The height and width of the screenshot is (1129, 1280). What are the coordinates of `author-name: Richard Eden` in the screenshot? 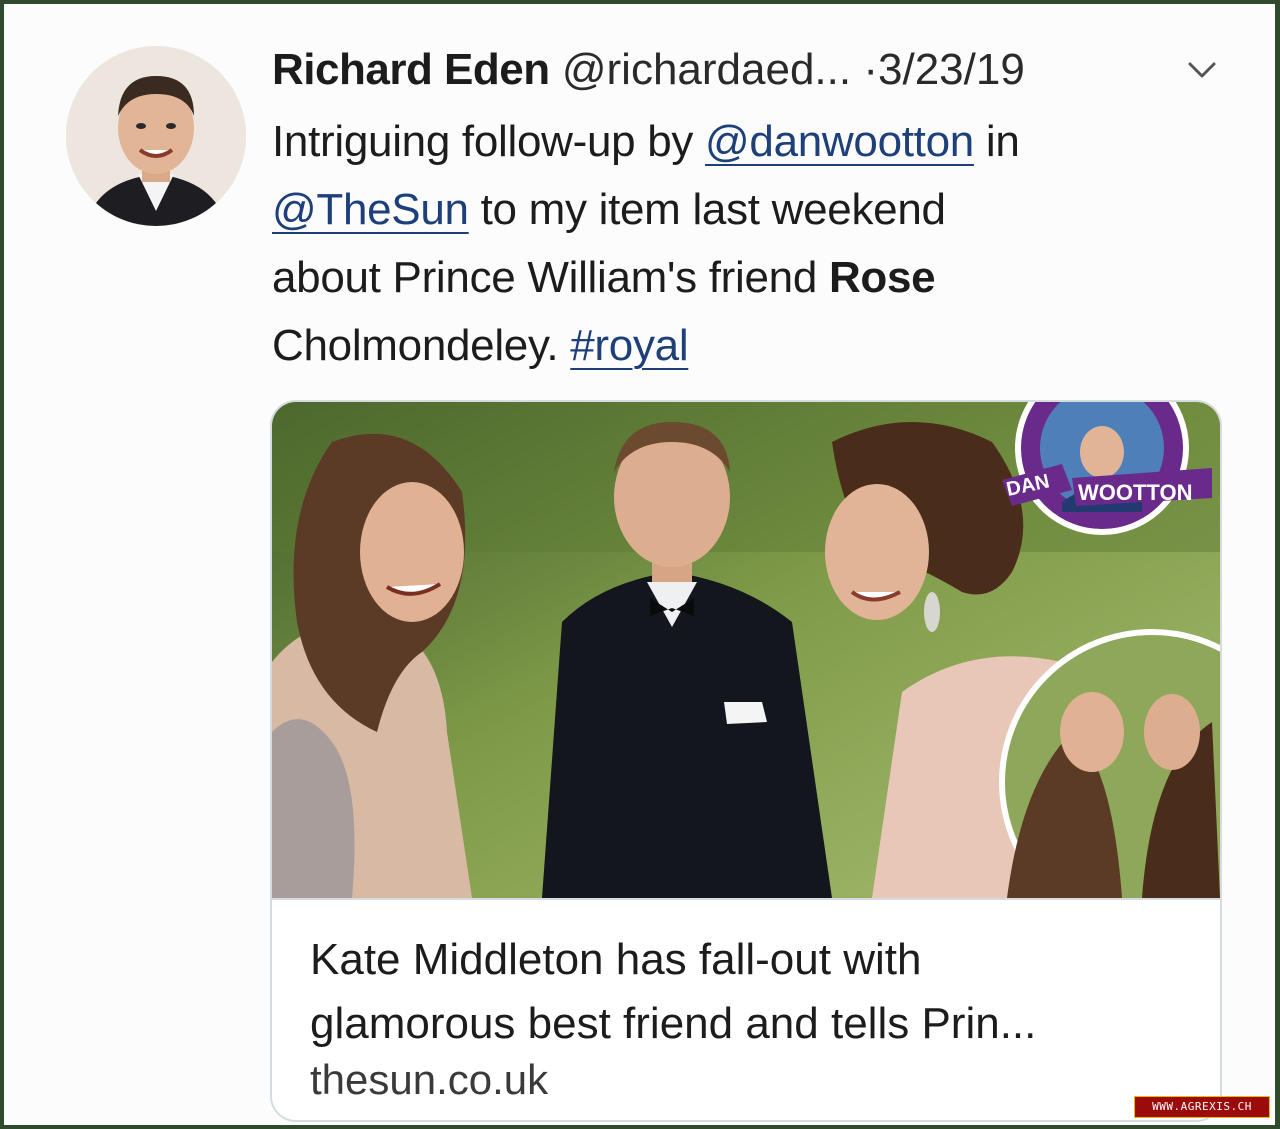 It's located at (411, 69).